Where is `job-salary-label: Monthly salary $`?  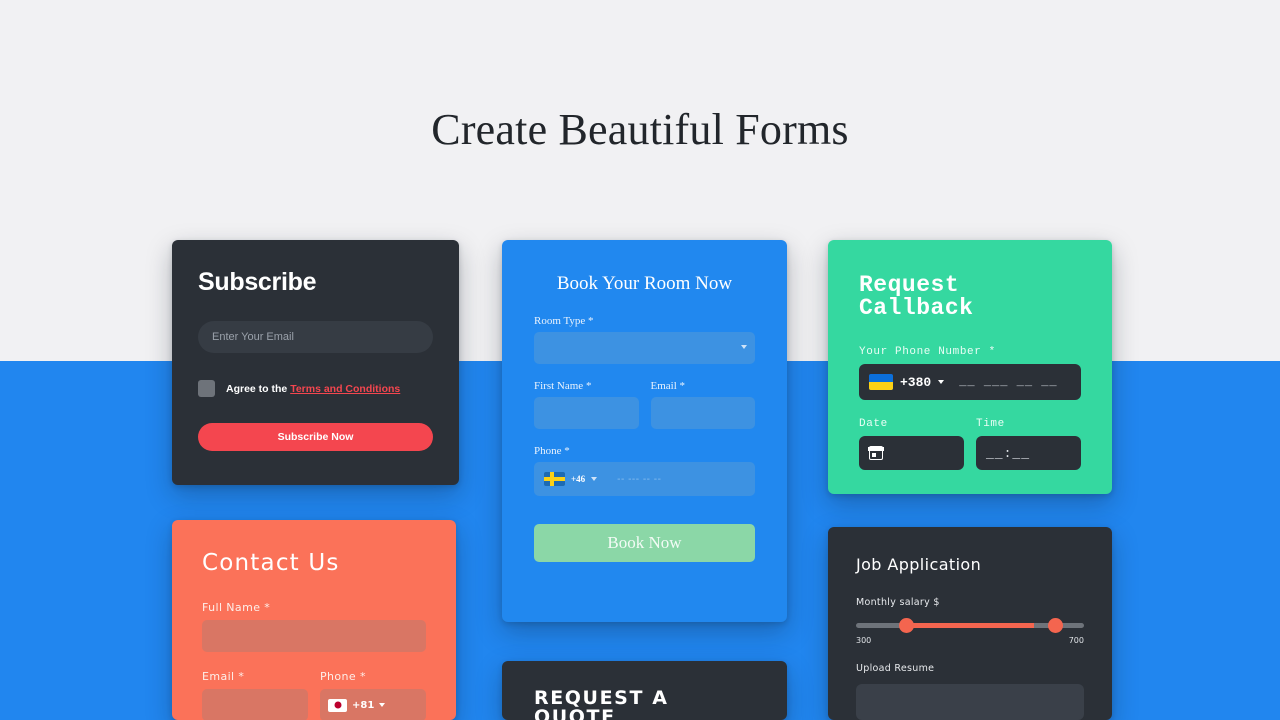 job-salary-label: Monthly salary $ is located at coordinates (898, 602).